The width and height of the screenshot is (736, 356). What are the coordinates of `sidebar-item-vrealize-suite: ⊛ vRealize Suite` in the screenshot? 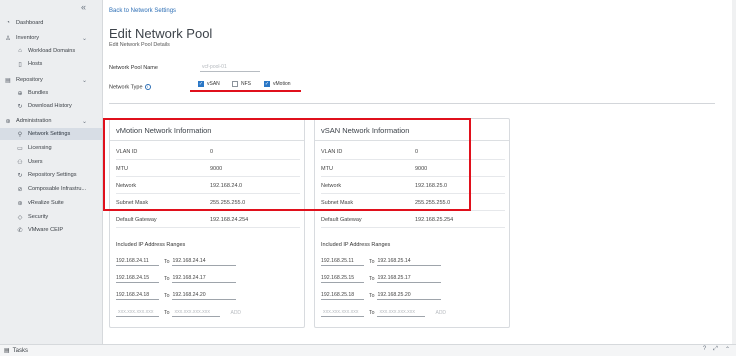 It's located at (51, 203).